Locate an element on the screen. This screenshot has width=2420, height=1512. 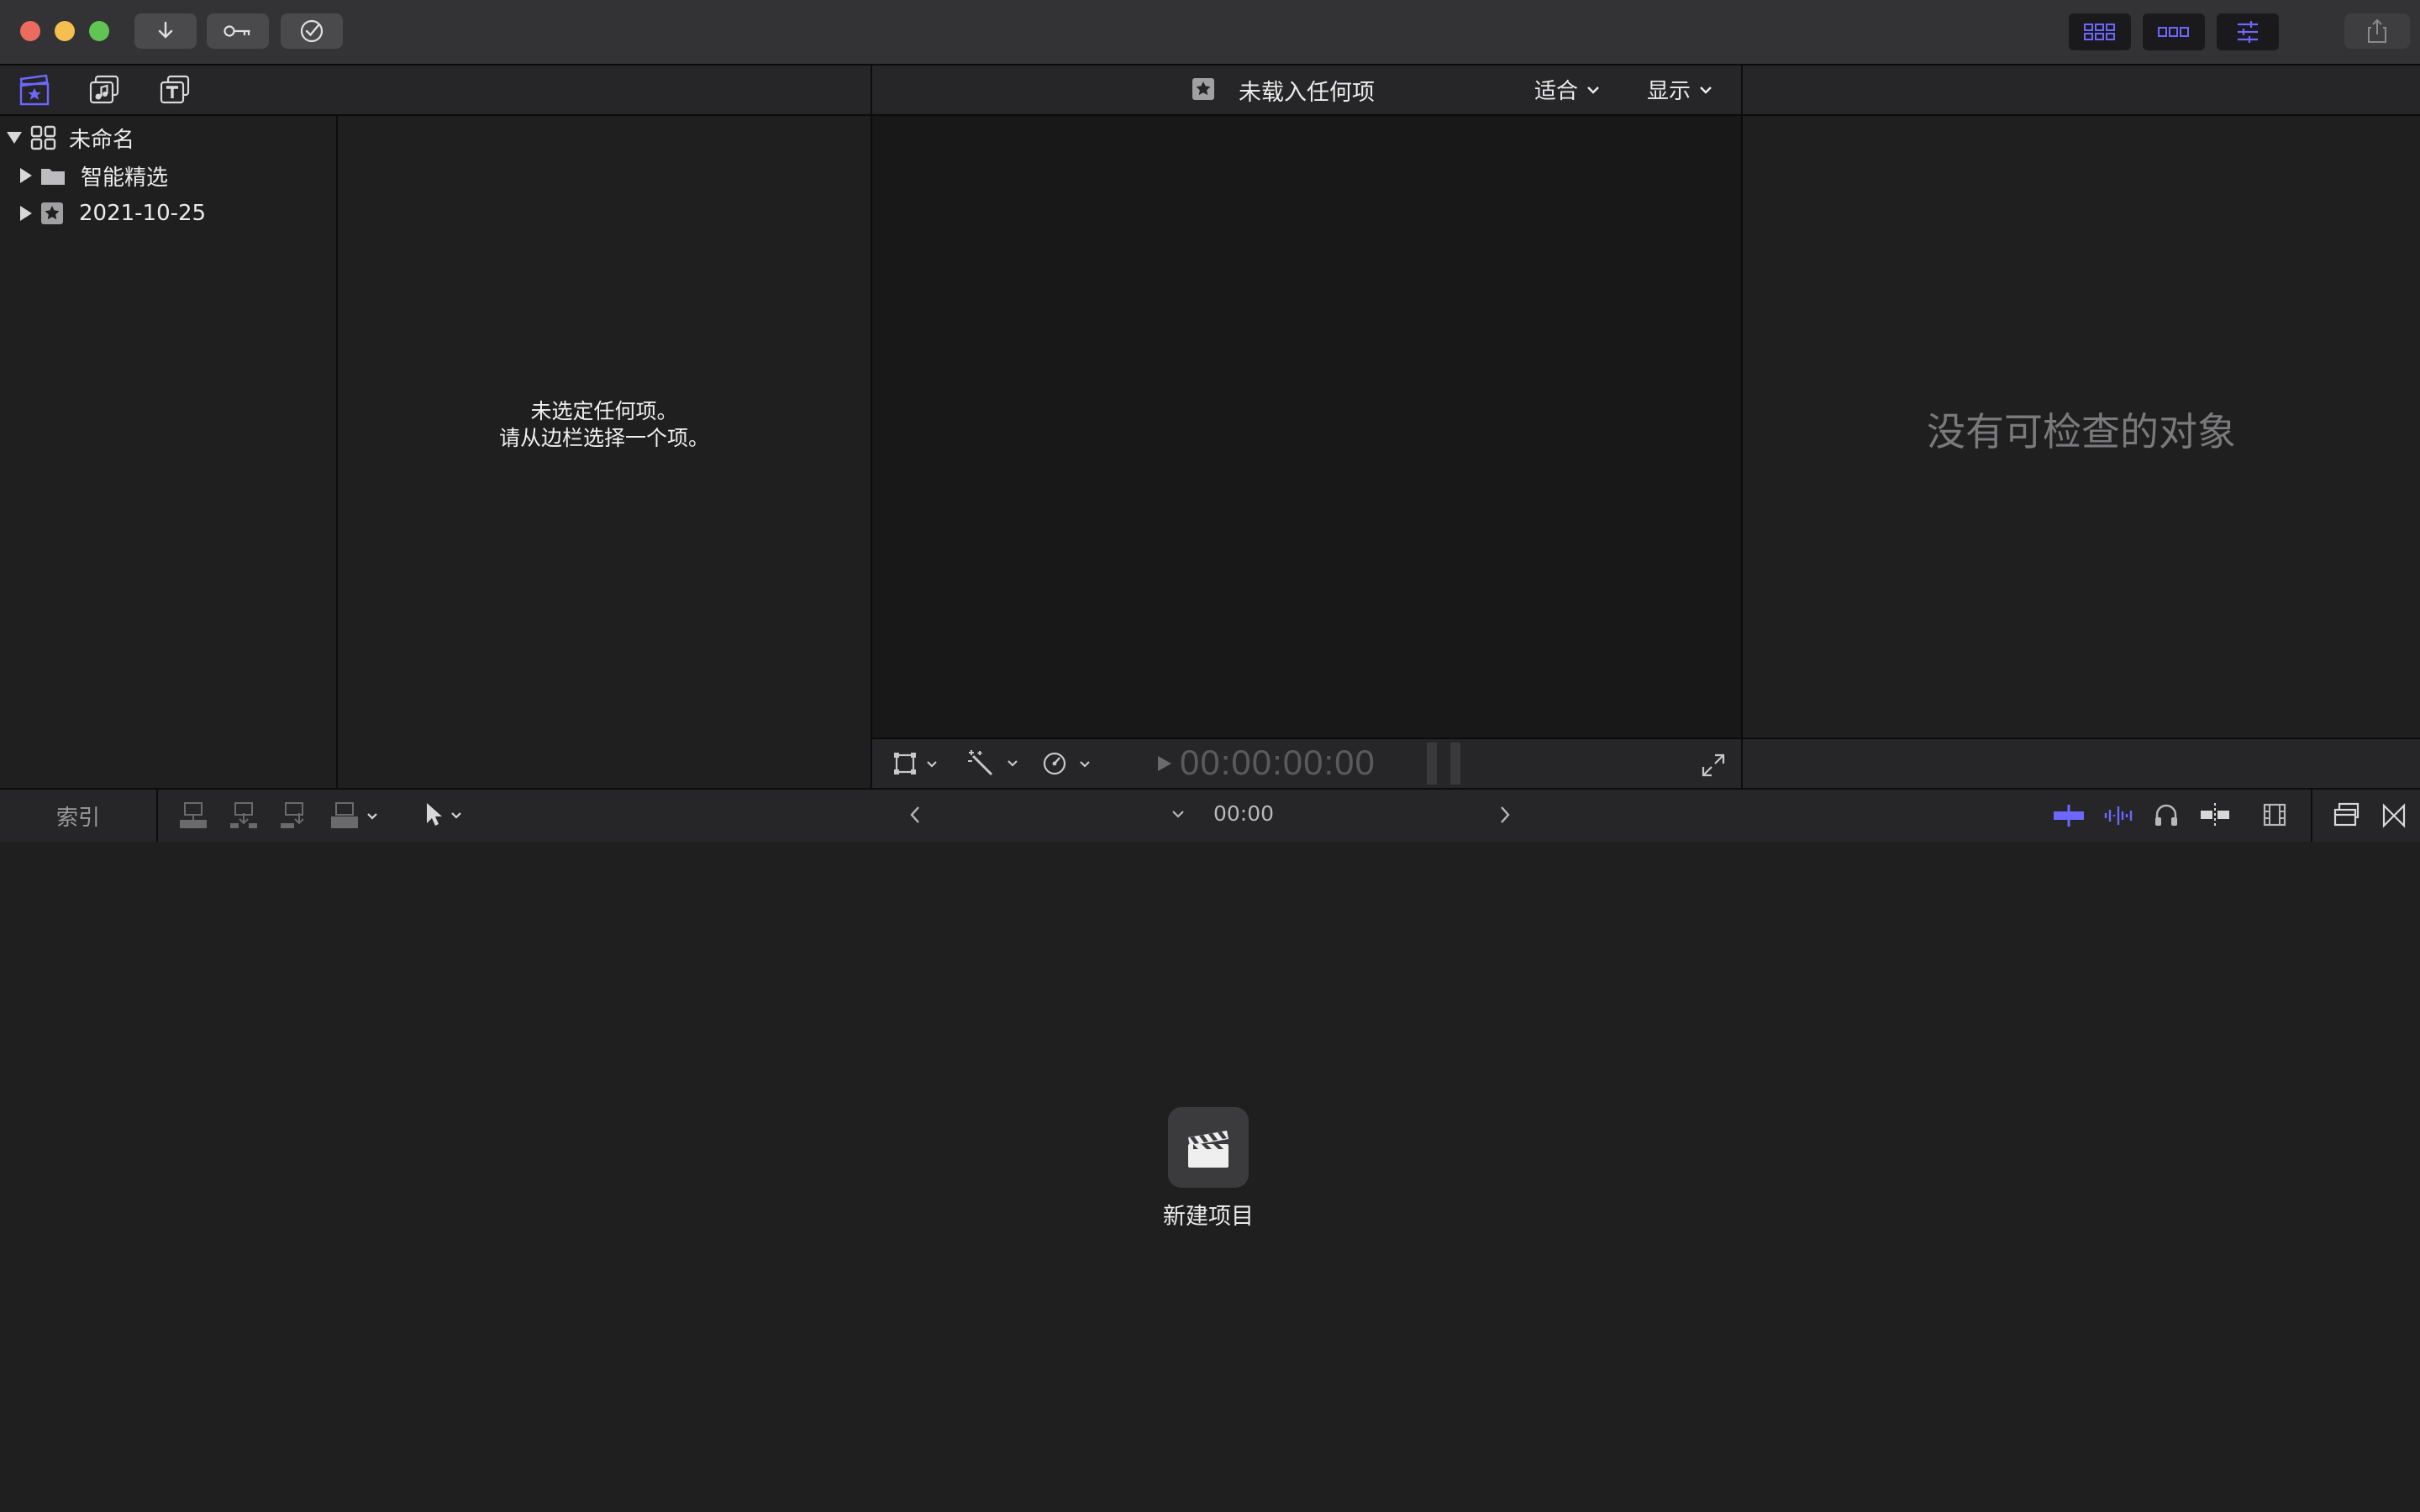
library-name: 未命名 is located at coordinates (102, 140).